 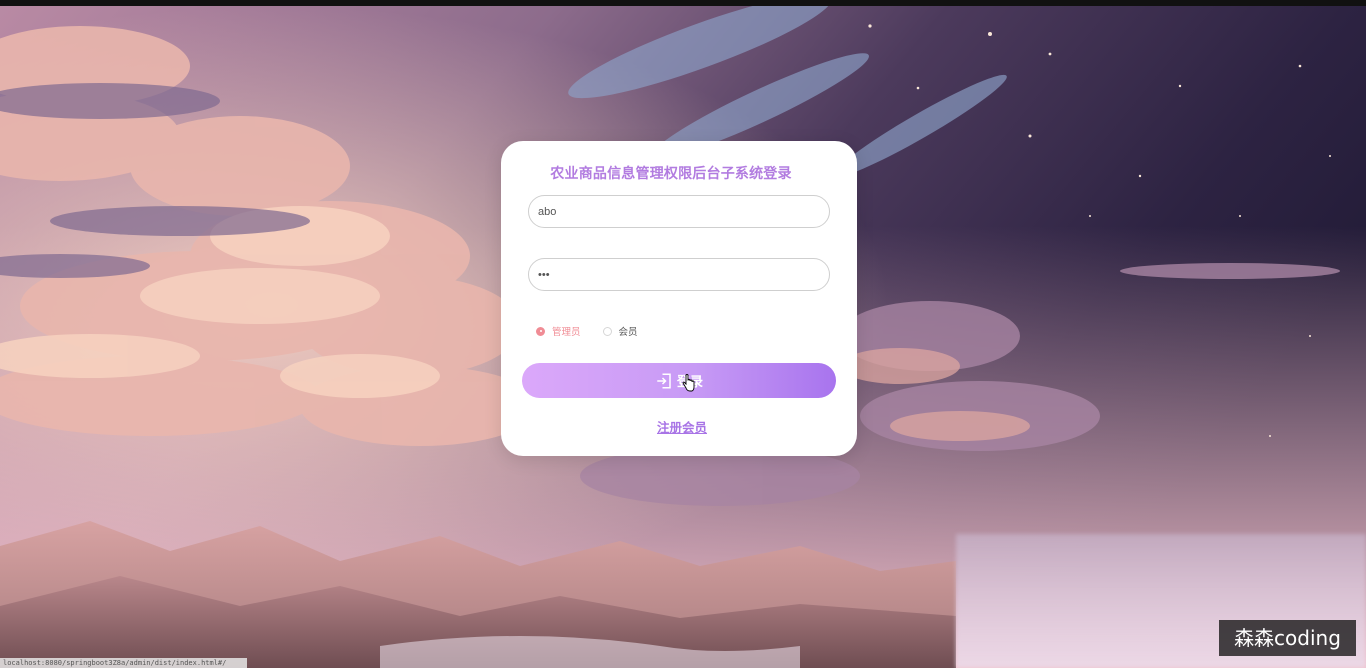 I want to click on radio-member, so click(x=607, y=331).